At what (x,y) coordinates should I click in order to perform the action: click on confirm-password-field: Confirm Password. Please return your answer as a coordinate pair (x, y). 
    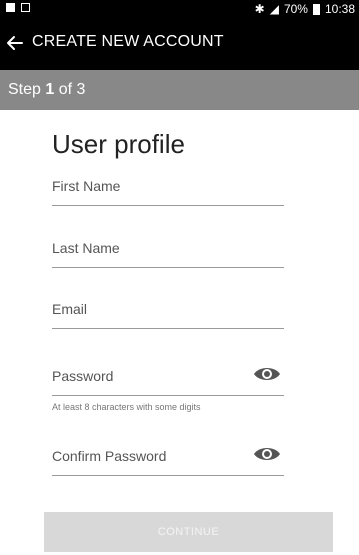
    Looking at the image, I should click on (168, 458).